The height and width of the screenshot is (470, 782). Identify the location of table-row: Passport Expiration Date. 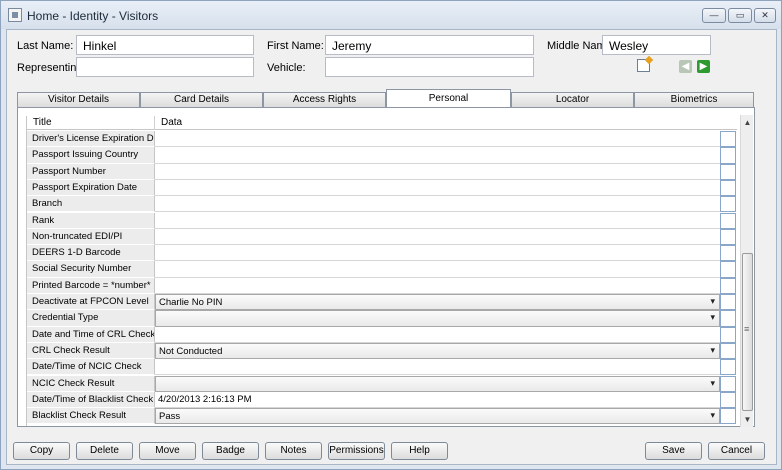
(382, 188).